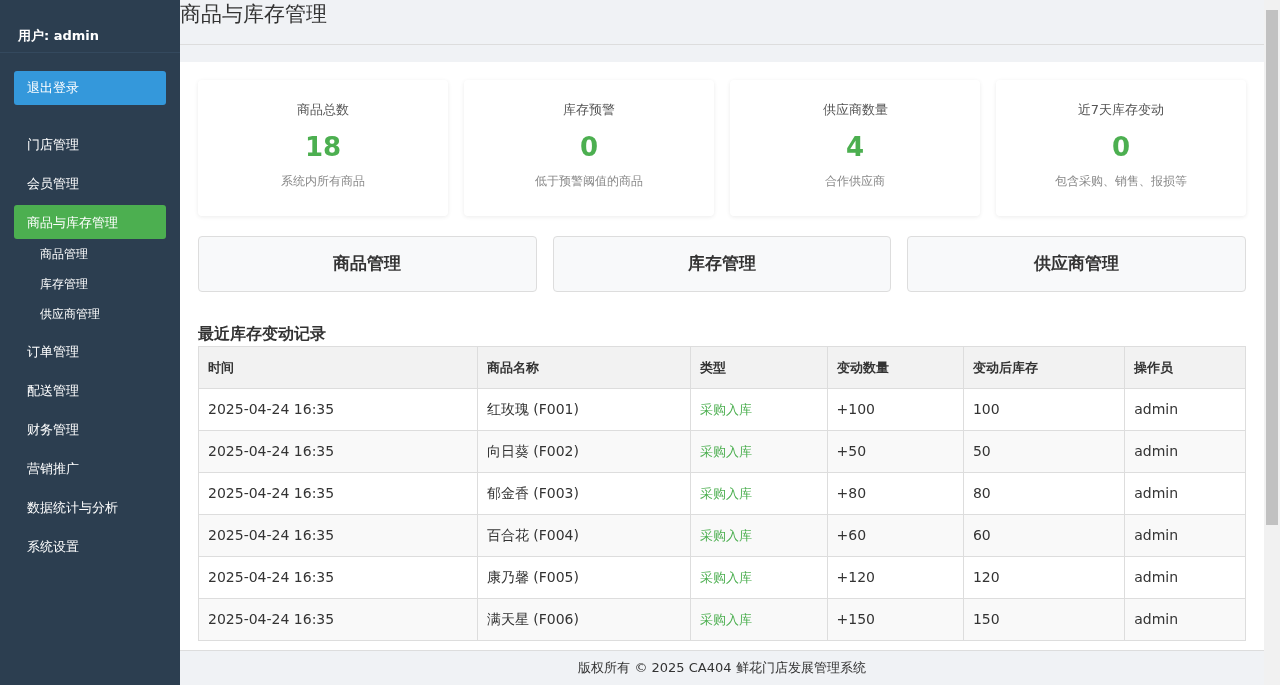  I want to click on sidebar-item: 配送管理, so click(90, 389).